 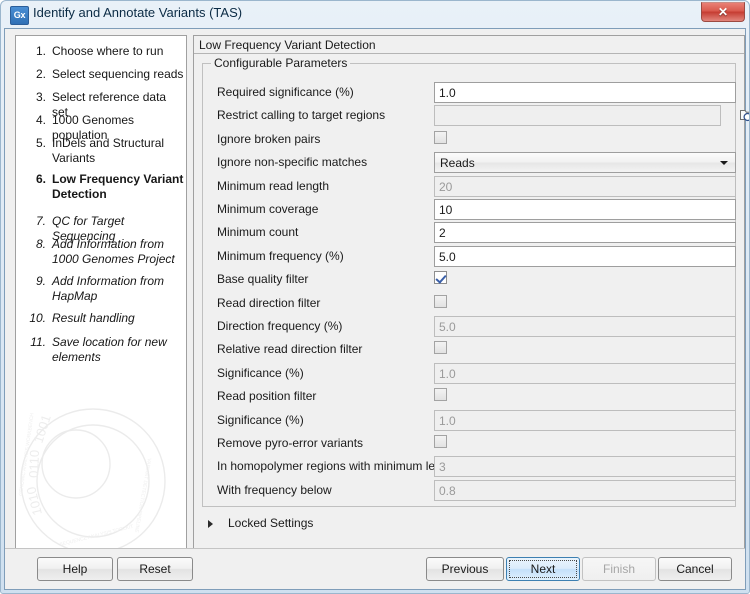 What do you see at coordinates (109, 349) in the screenshot?
I see `step-label: Save location for new elements` at bounding box center [109, 349].